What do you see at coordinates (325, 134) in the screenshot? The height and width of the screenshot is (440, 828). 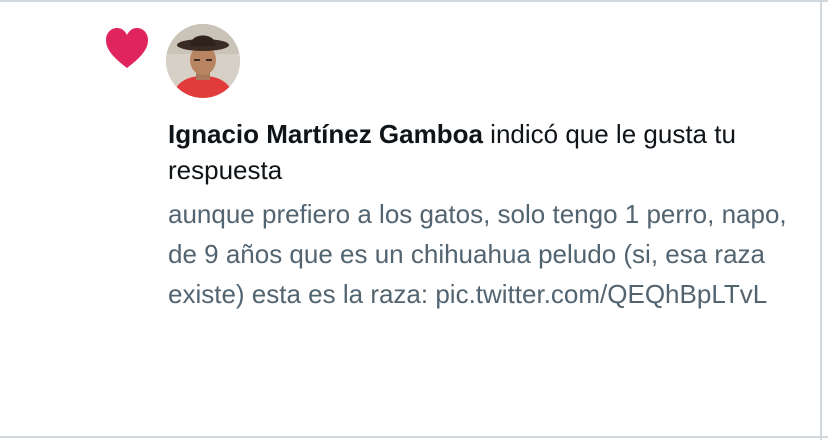 I see `user-name: Ignacio Martínez Gamboa` at bounding box center [325, 134].